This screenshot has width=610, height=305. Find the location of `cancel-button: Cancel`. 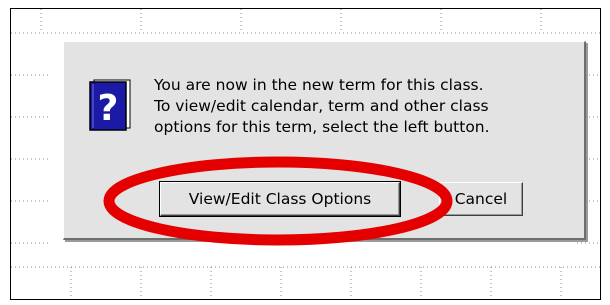

cancel-button: Cancel is located at coordinates (481, 199).